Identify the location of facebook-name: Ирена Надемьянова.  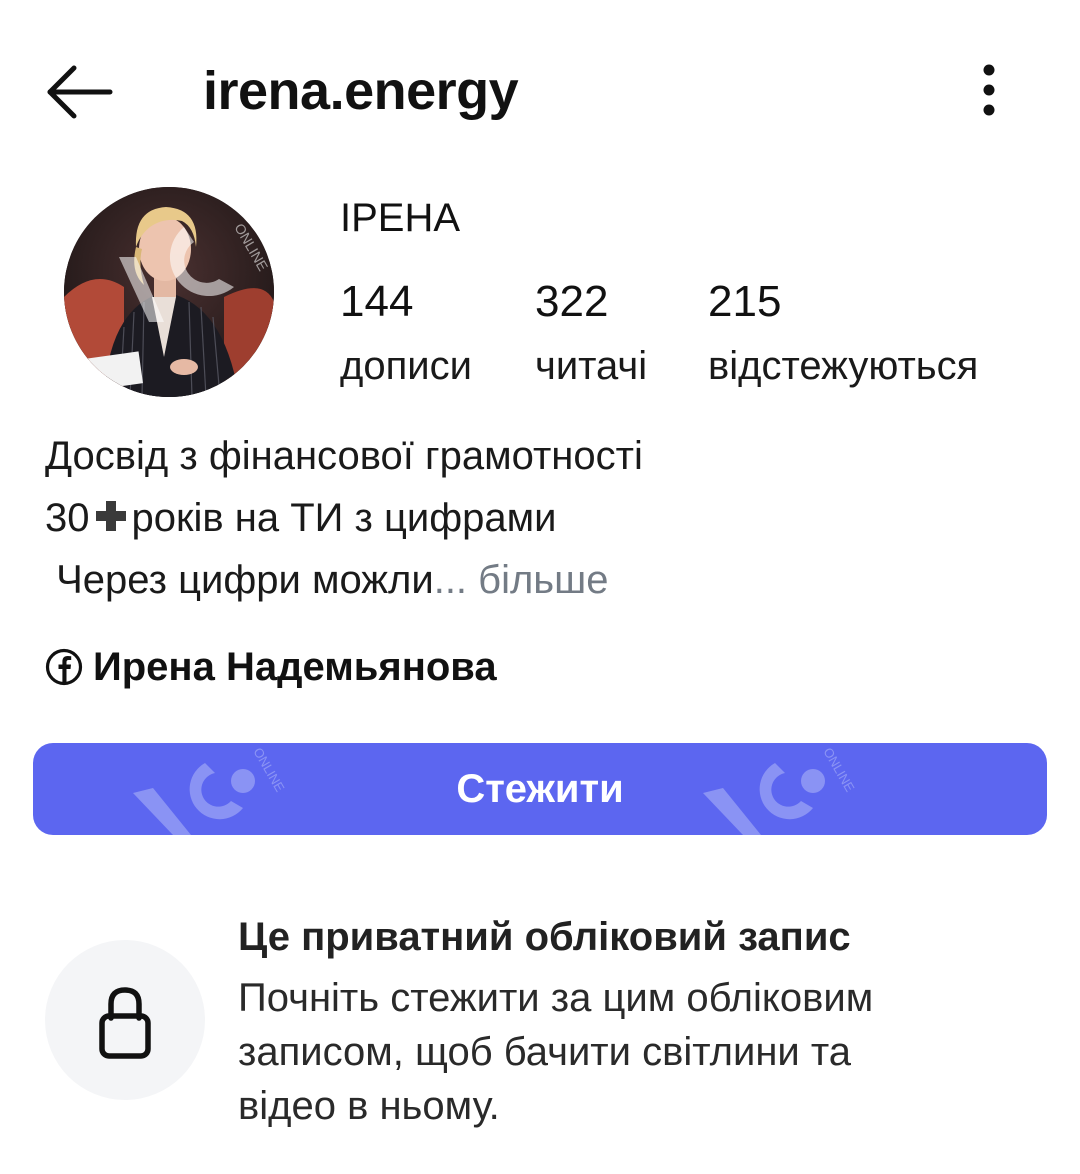
(295, 666).